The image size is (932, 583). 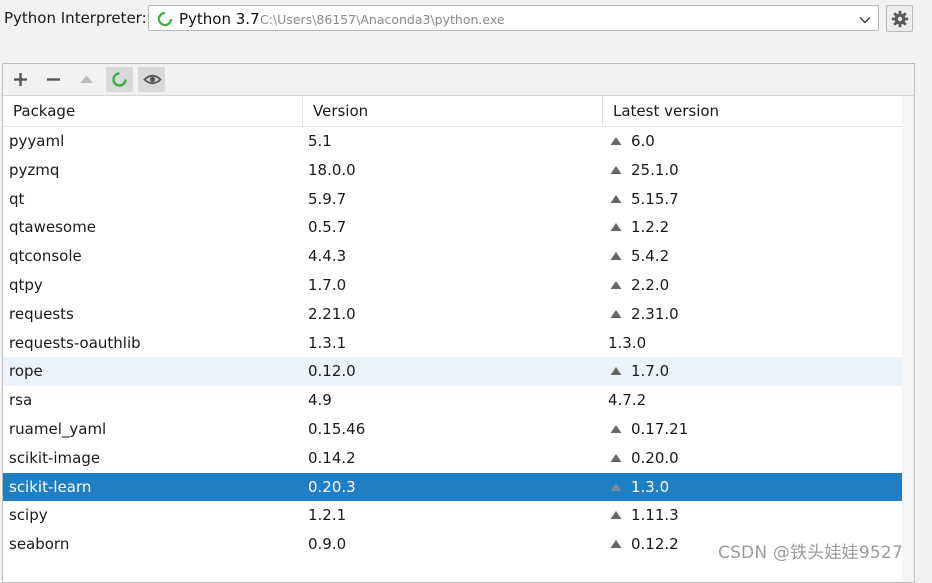 I want to click on interpreter-settings-button, so click(x=899, y=18).